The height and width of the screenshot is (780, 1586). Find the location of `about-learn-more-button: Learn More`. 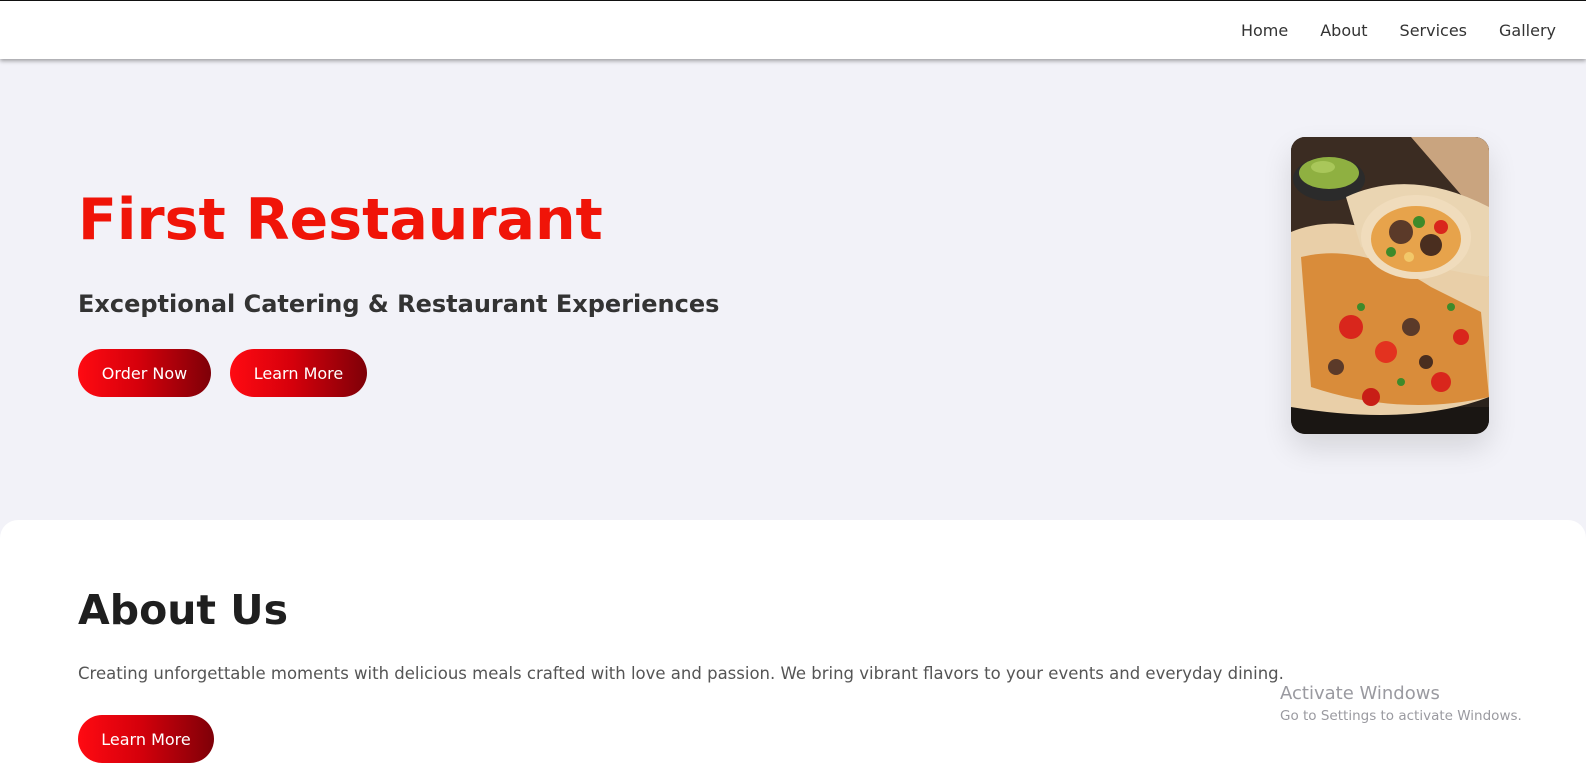

about-learn-more-button: Learn More is located at coordinates (146, 739).